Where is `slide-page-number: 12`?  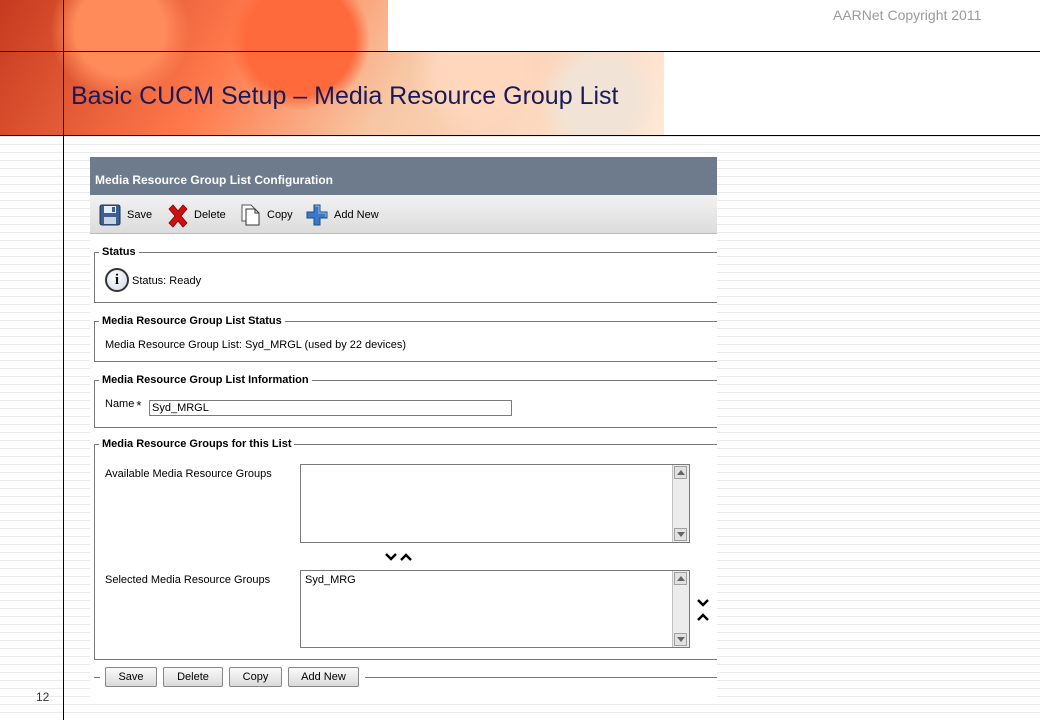 slide-page-number: 12 is located at coordinates (43, 697).